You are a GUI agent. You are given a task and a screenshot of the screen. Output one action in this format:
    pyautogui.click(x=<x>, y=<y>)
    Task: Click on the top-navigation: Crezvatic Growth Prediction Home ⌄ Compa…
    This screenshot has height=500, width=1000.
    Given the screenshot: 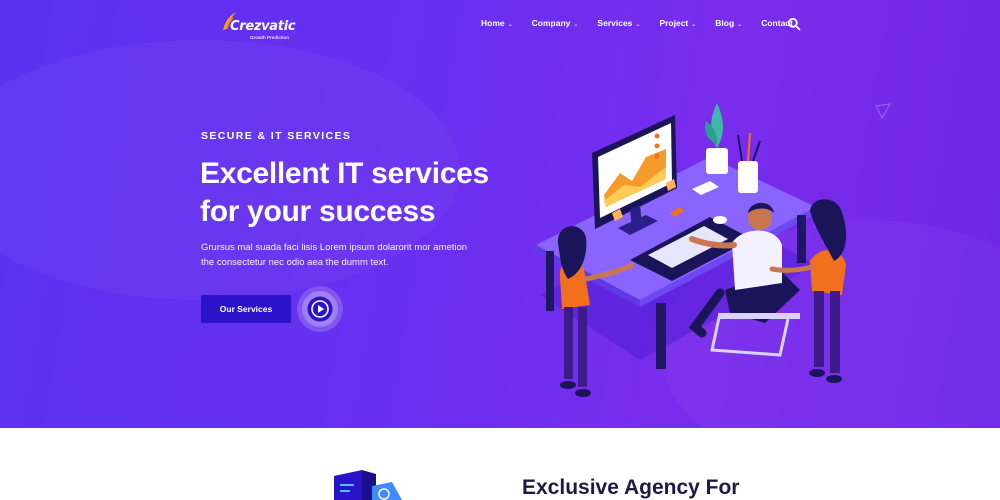 What is the action you would take?
    pyautogui.click(x=500, y=25)
    